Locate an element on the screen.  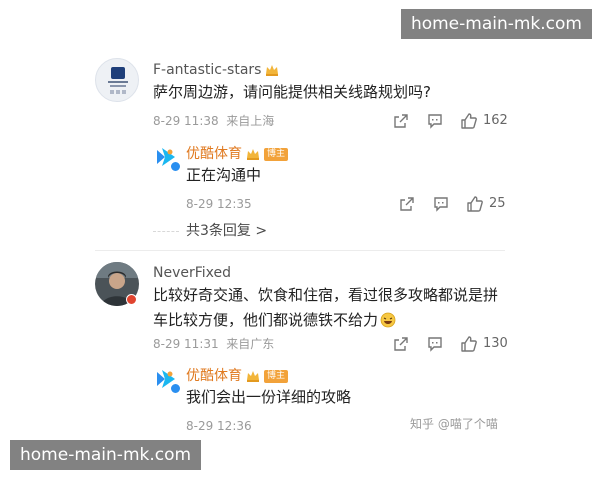
zhihu-watermark: 知乎 @喵了个喵 is located at coordinates (454, 424).